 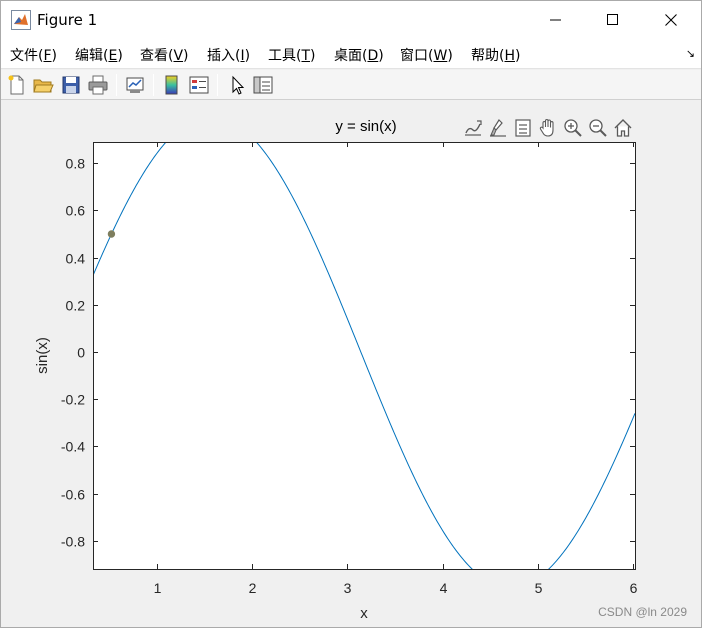 What do you see at coordinates (634, 588) in the screenshot?
I see `x-tick-label: 6` at bounding box center [634, 588].